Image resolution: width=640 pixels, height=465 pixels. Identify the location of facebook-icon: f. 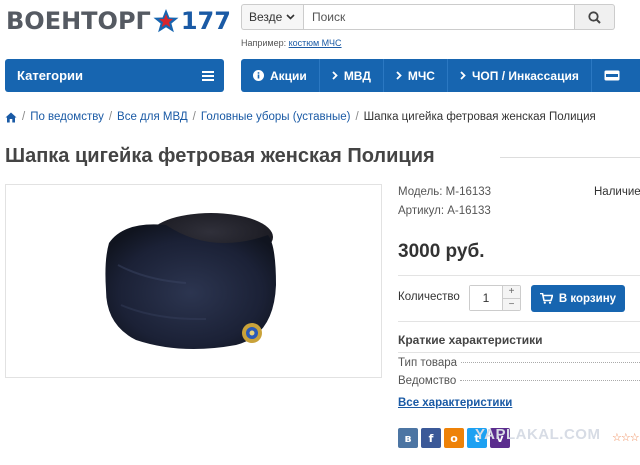
(431, 438).